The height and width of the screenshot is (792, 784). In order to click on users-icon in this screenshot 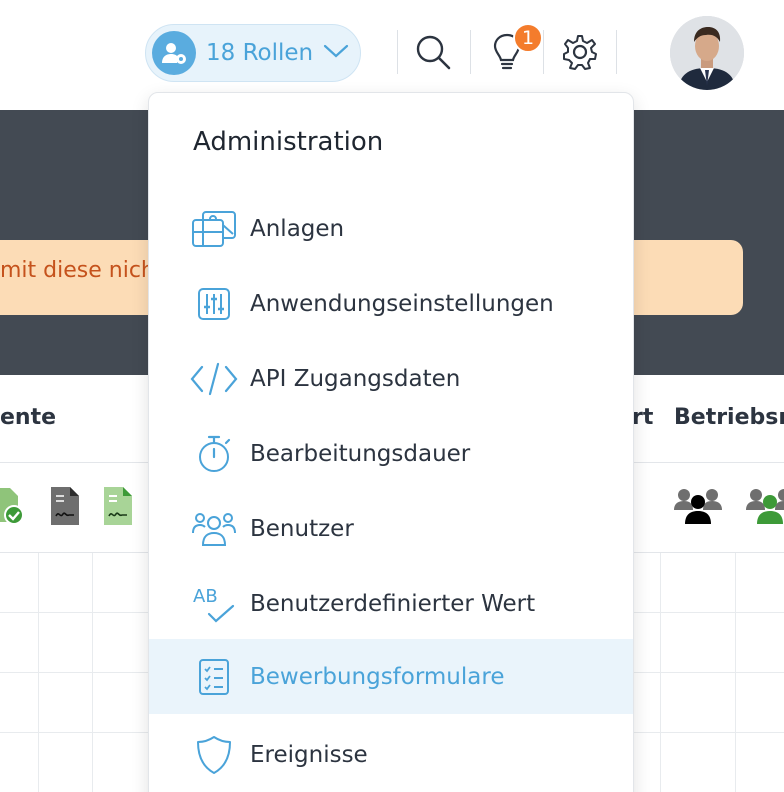, I will do `click(214, 529)`.